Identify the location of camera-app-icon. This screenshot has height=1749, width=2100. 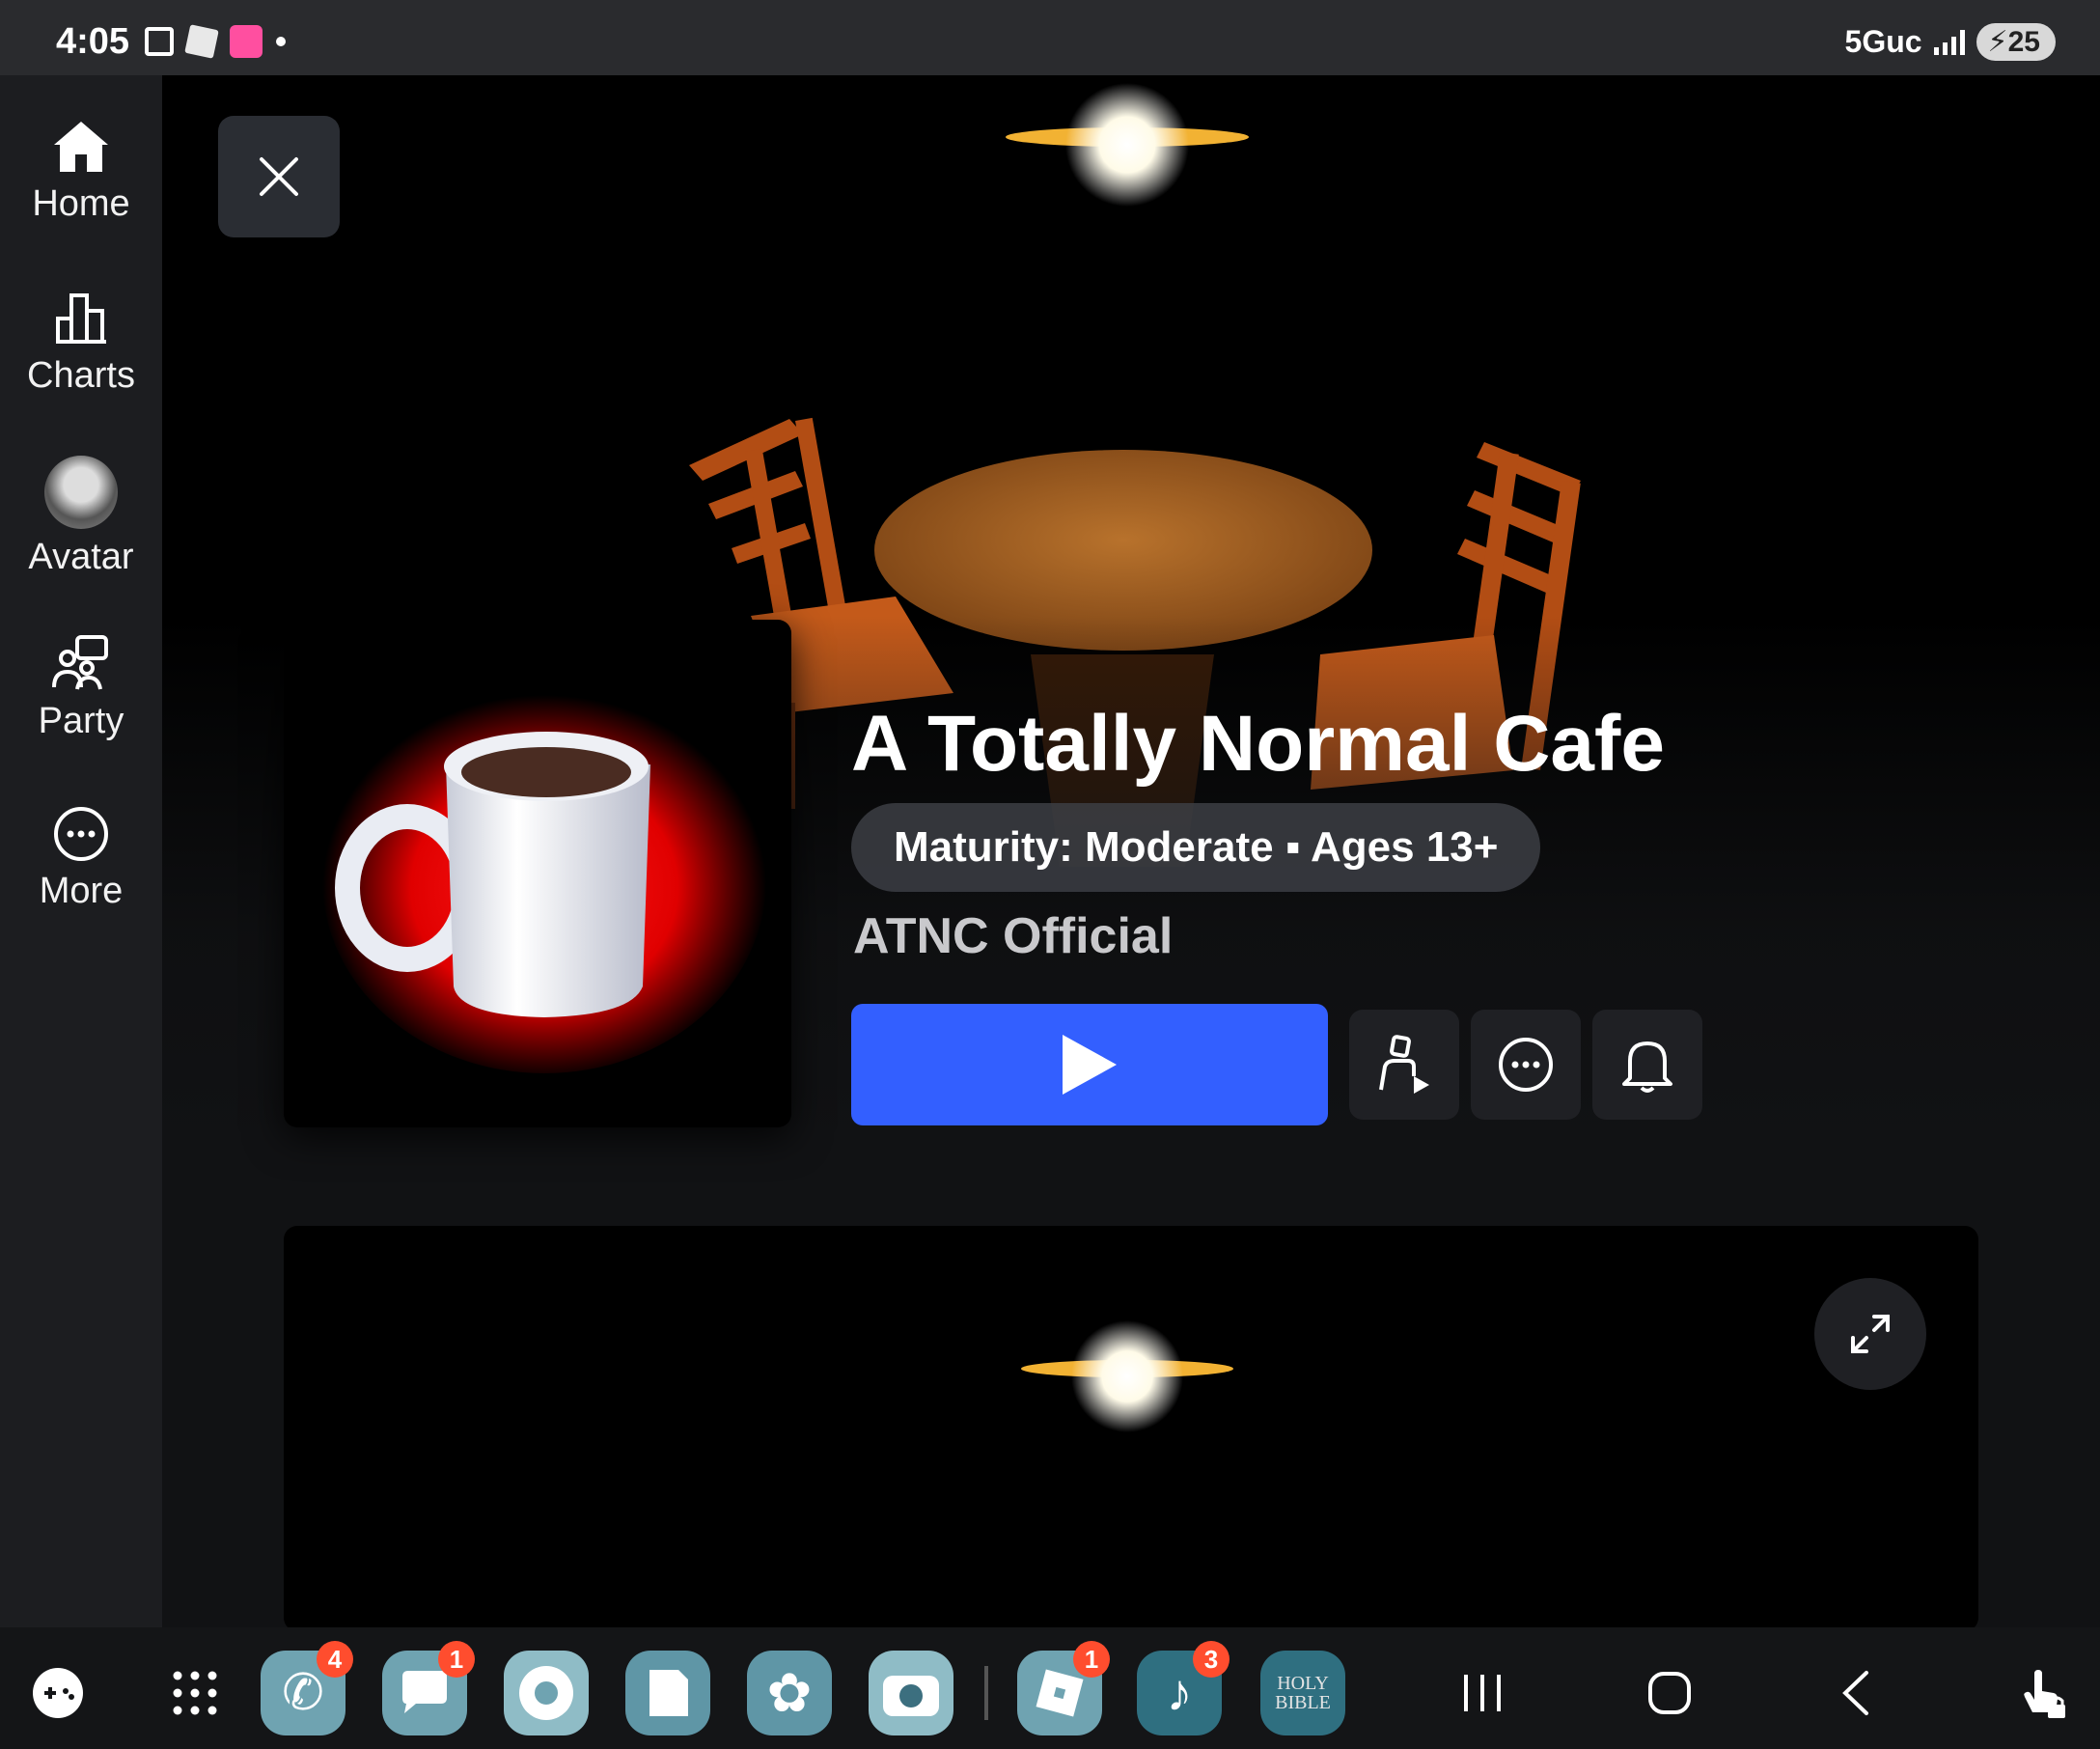
(911, 1696).